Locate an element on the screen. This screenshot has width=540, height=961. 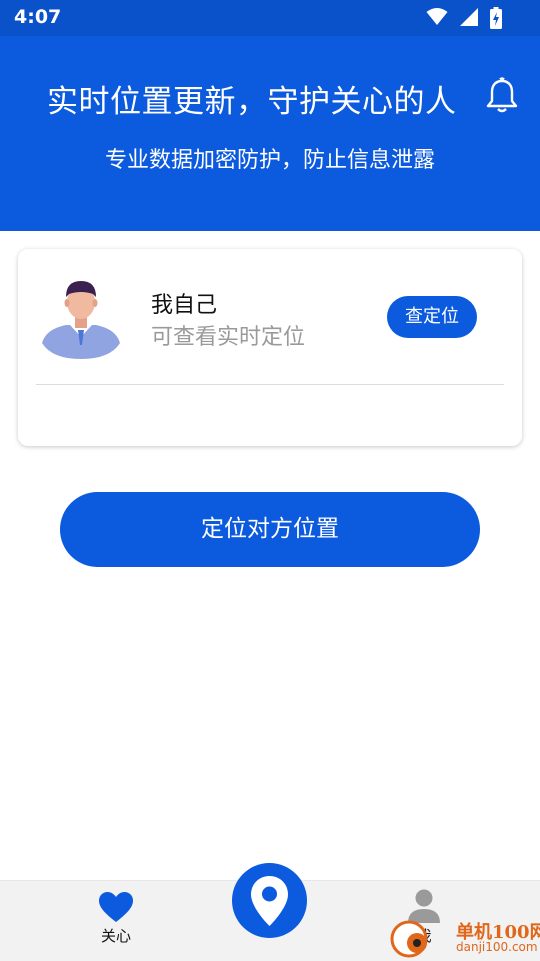
watermark: 单机100网 danji100.com is located at coordinates (465, 939).